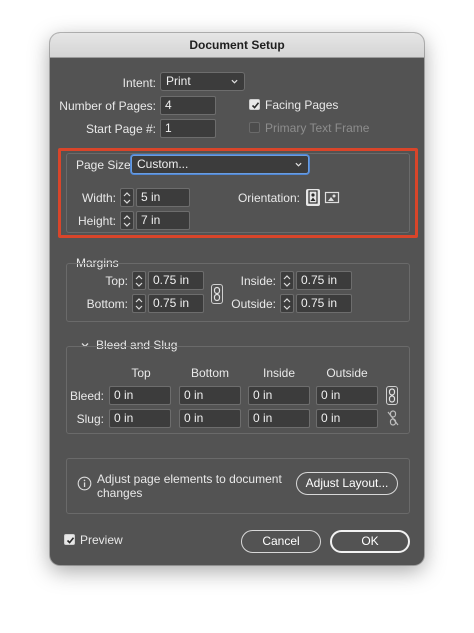 This screenshot has width=474, height=633. Describe the element at coordinates (163, 197) in the screenshot. I see `width-input: 5 in` at that location.